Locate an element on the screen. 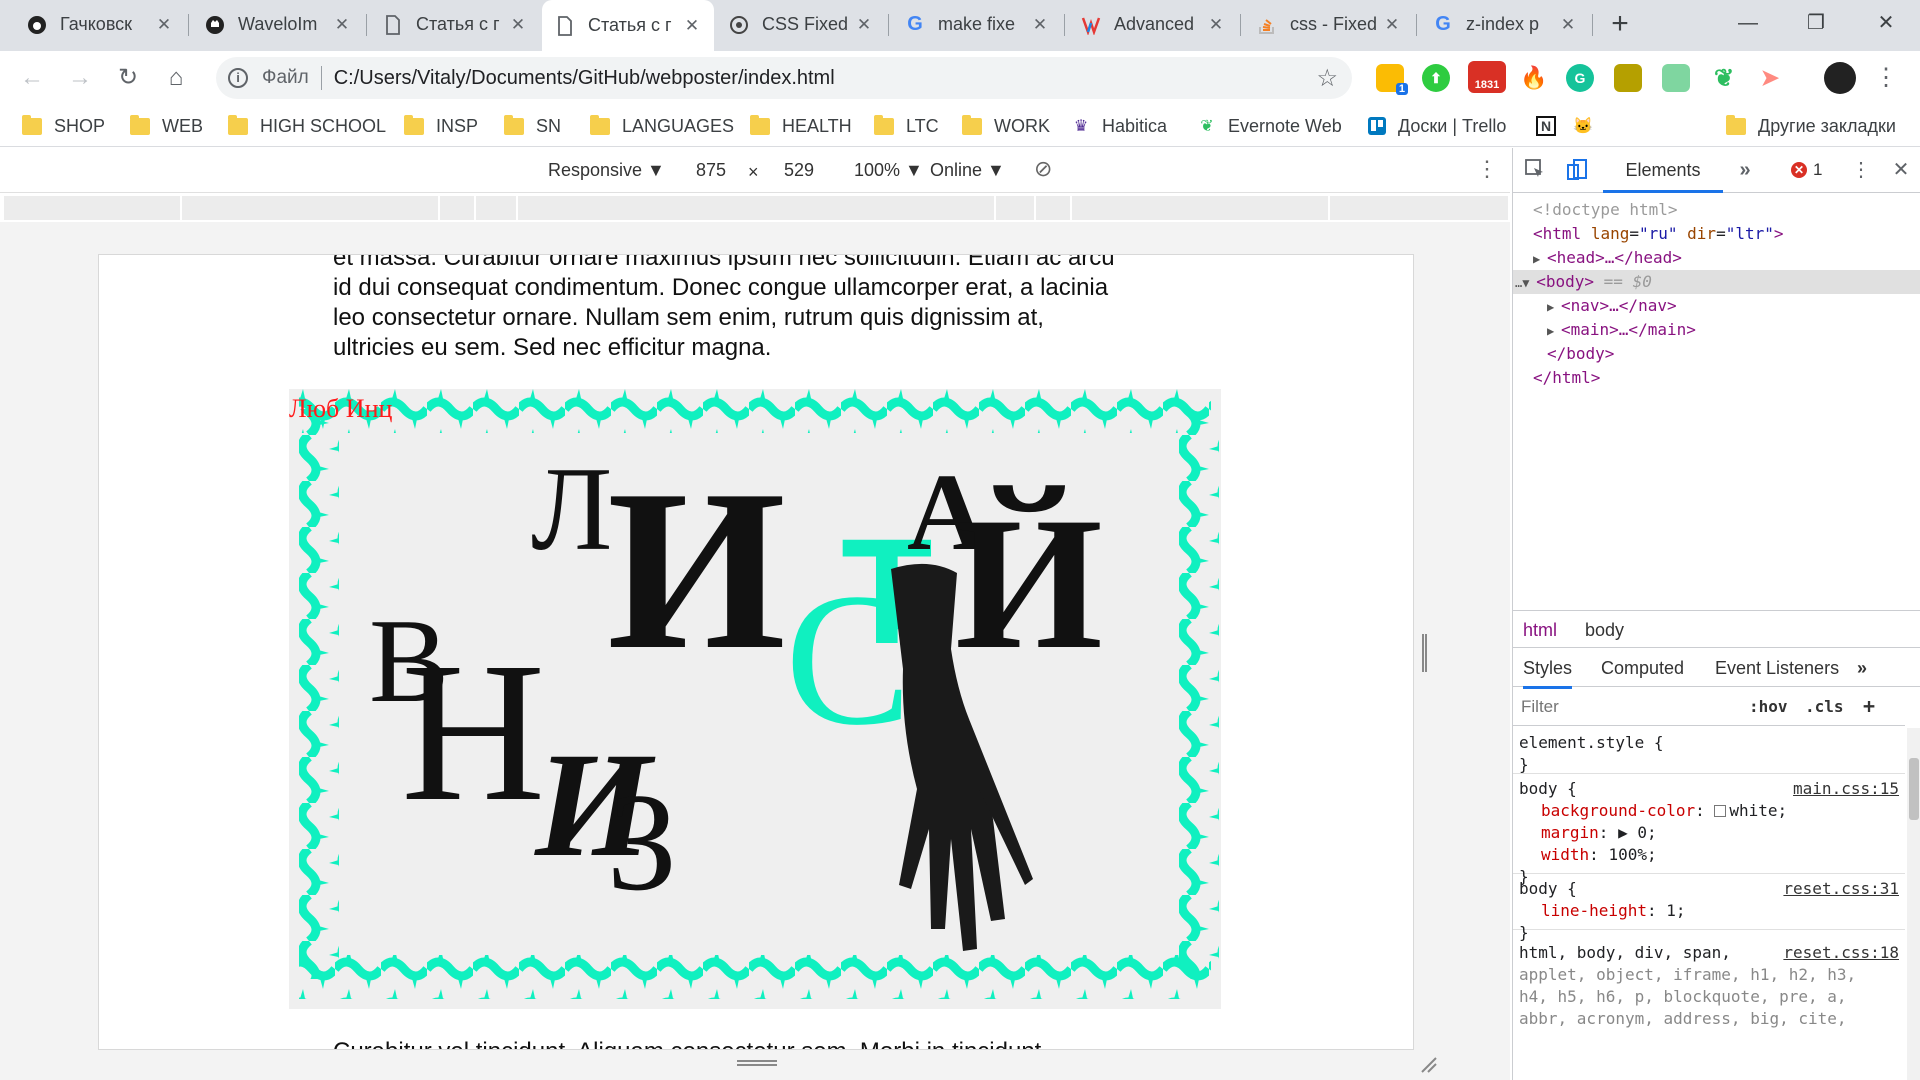 The image size is (1920, 1080). info-icon: i is located at coordinates (238, 78).